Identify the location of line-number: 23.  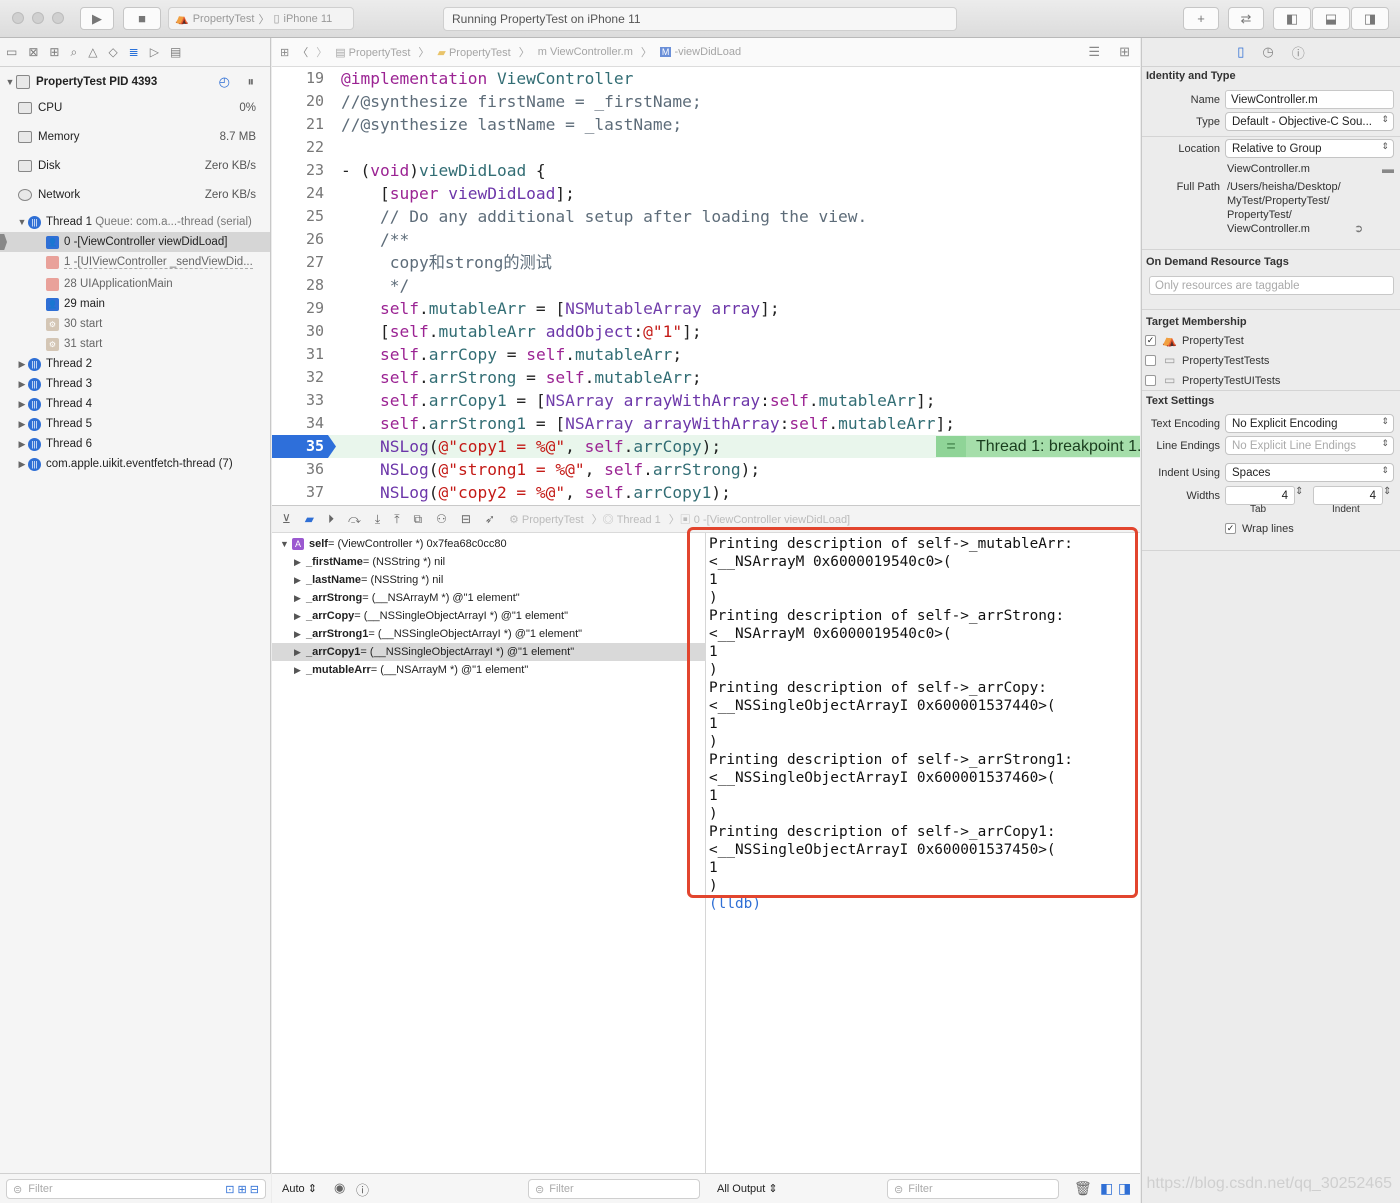
(298, 170).